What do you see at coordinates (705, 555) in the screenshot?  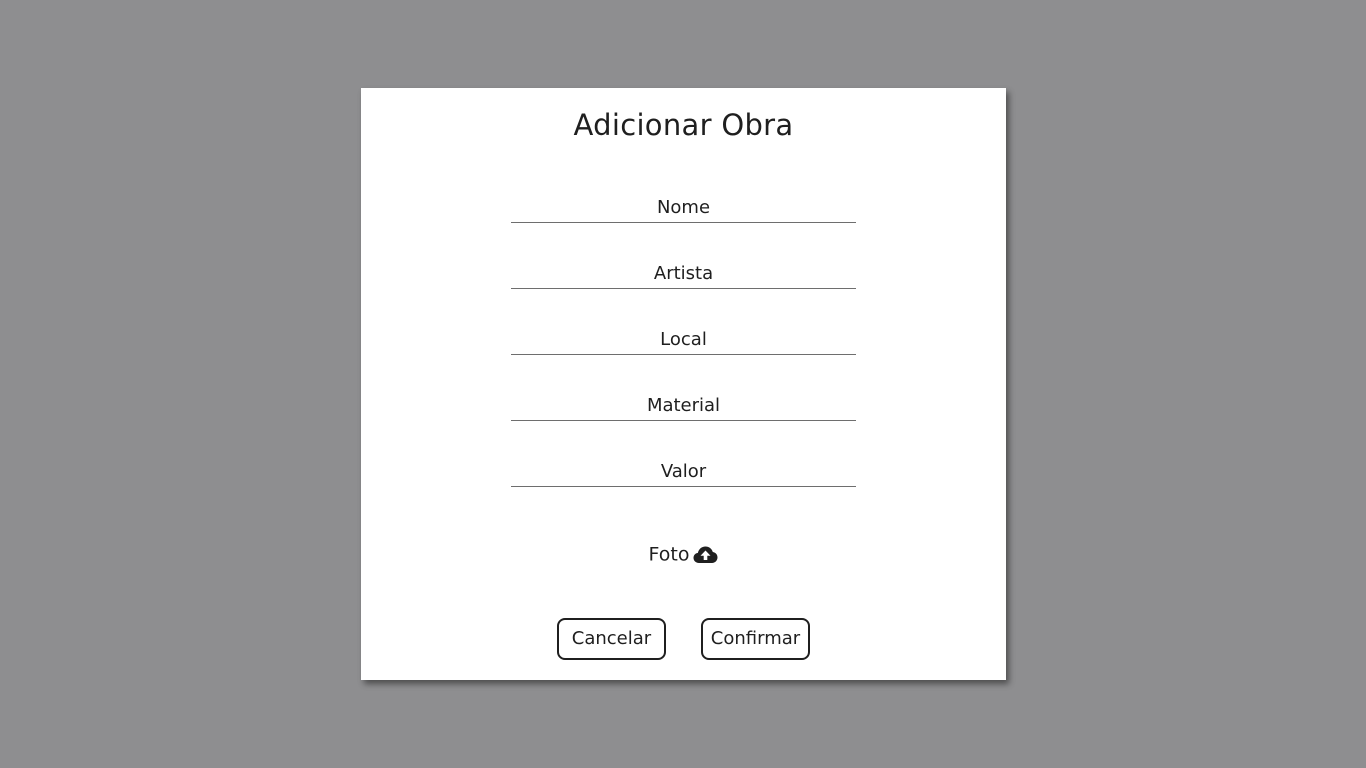 I see `cloud-upload-icon` at bounding box center [705, 555].